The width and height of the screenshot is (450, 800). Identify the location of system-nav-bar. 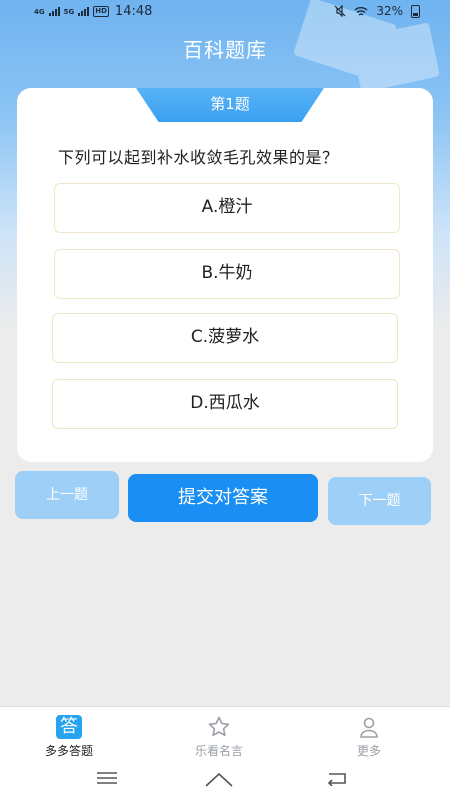
(225, 781).